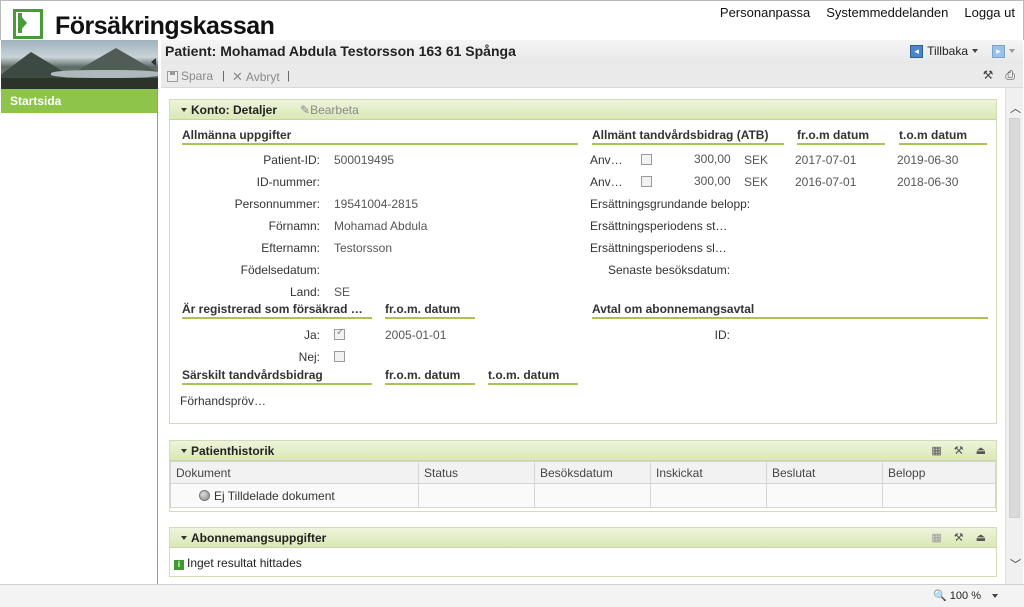  What do you see at coordinates (583, 495) in the screenshot?
I see `table-row: Ej Tilldelade dokument` at bounding box center [583, 495].